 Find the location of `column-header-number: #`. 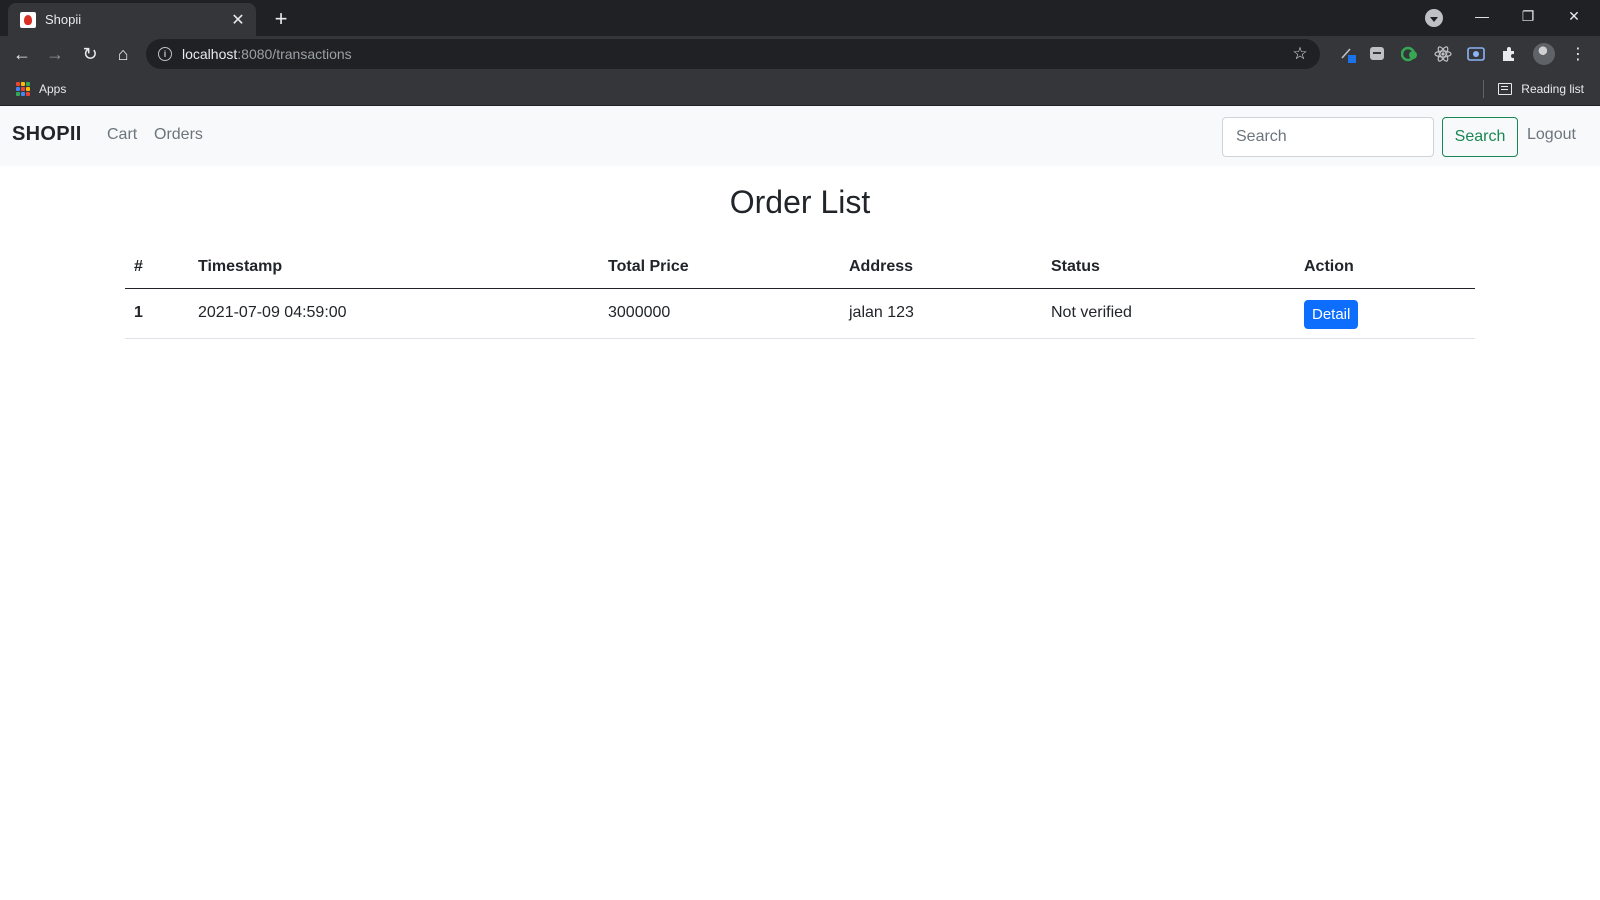

column-header-number: # is located at coordinates (157, 267).